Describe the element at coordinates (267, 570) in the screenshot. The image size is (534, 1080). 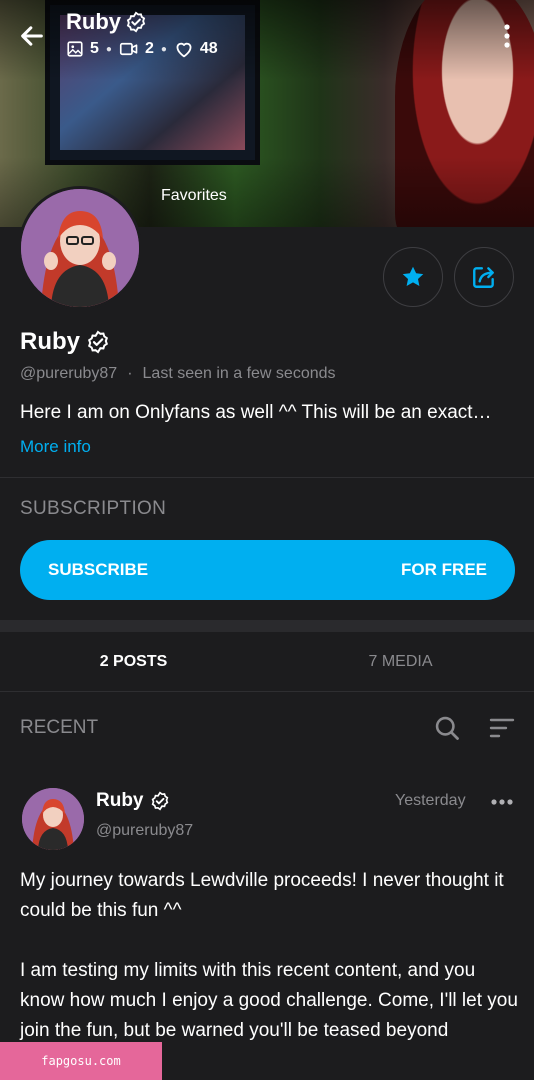
I see `subscribe-button: SUBSCRIBE FOR FREE` at that location.